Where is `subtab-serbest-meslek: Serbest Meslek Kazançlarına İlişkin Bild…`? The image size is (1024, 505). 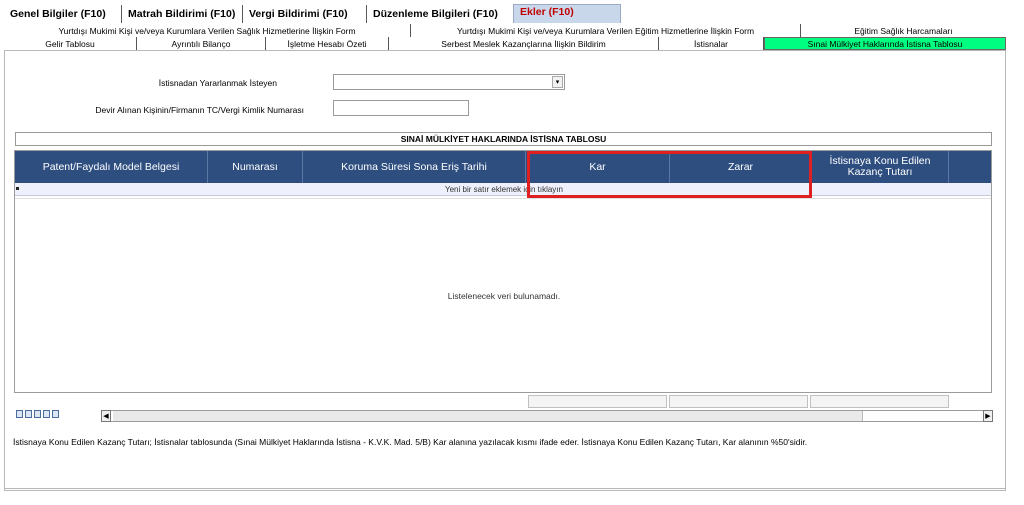
subtab-serbest-meslek: Serbest Meslek Kazançlarına İlişkin Bild… is located at coordinates (524, 43).